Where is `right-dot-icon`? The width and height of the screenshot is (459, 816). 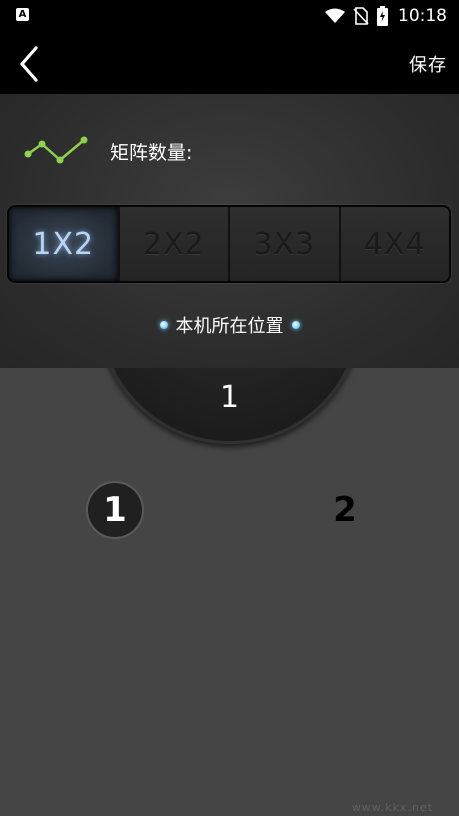
right-dot-icon is located at coordinates (295, 325).